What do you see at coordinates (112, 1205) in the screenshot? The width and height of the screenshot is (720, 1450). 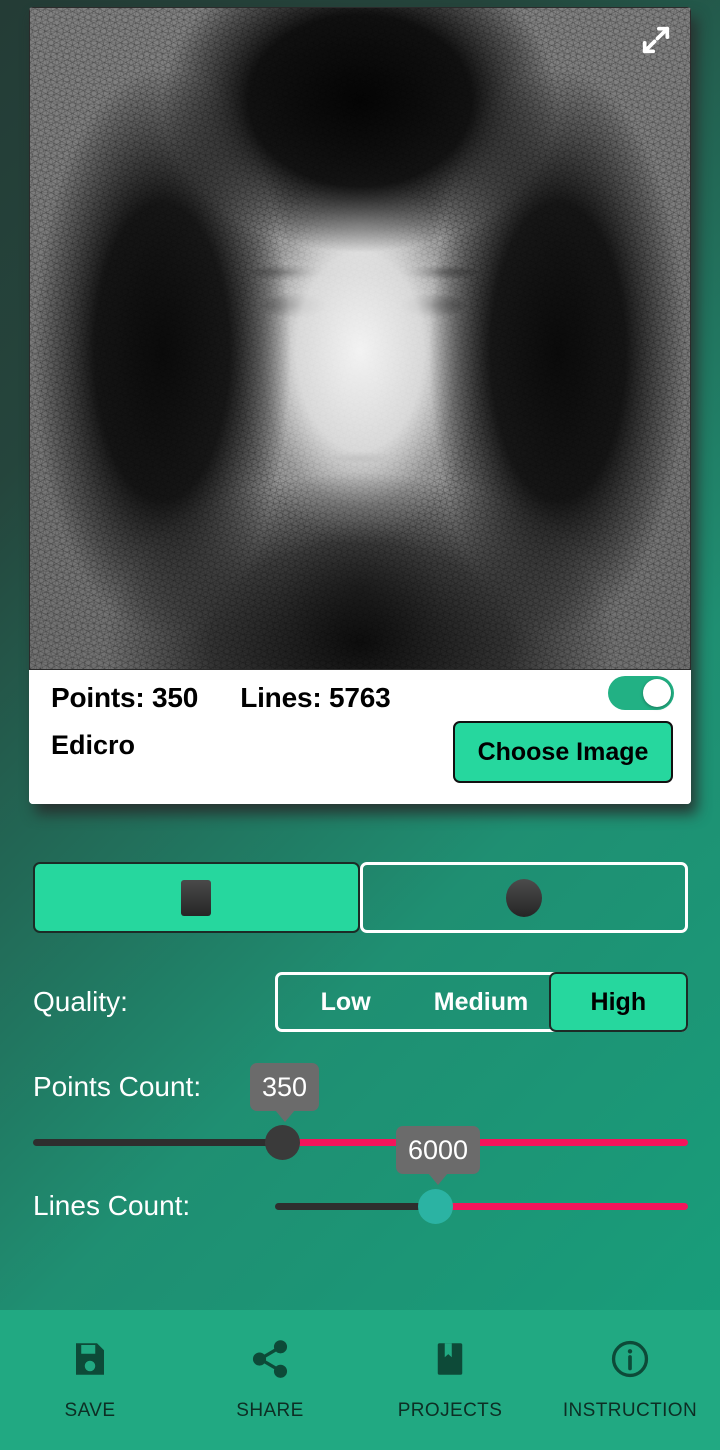 I see `lines-count-label: Lines Count:` at bounding box center [112, 1205].